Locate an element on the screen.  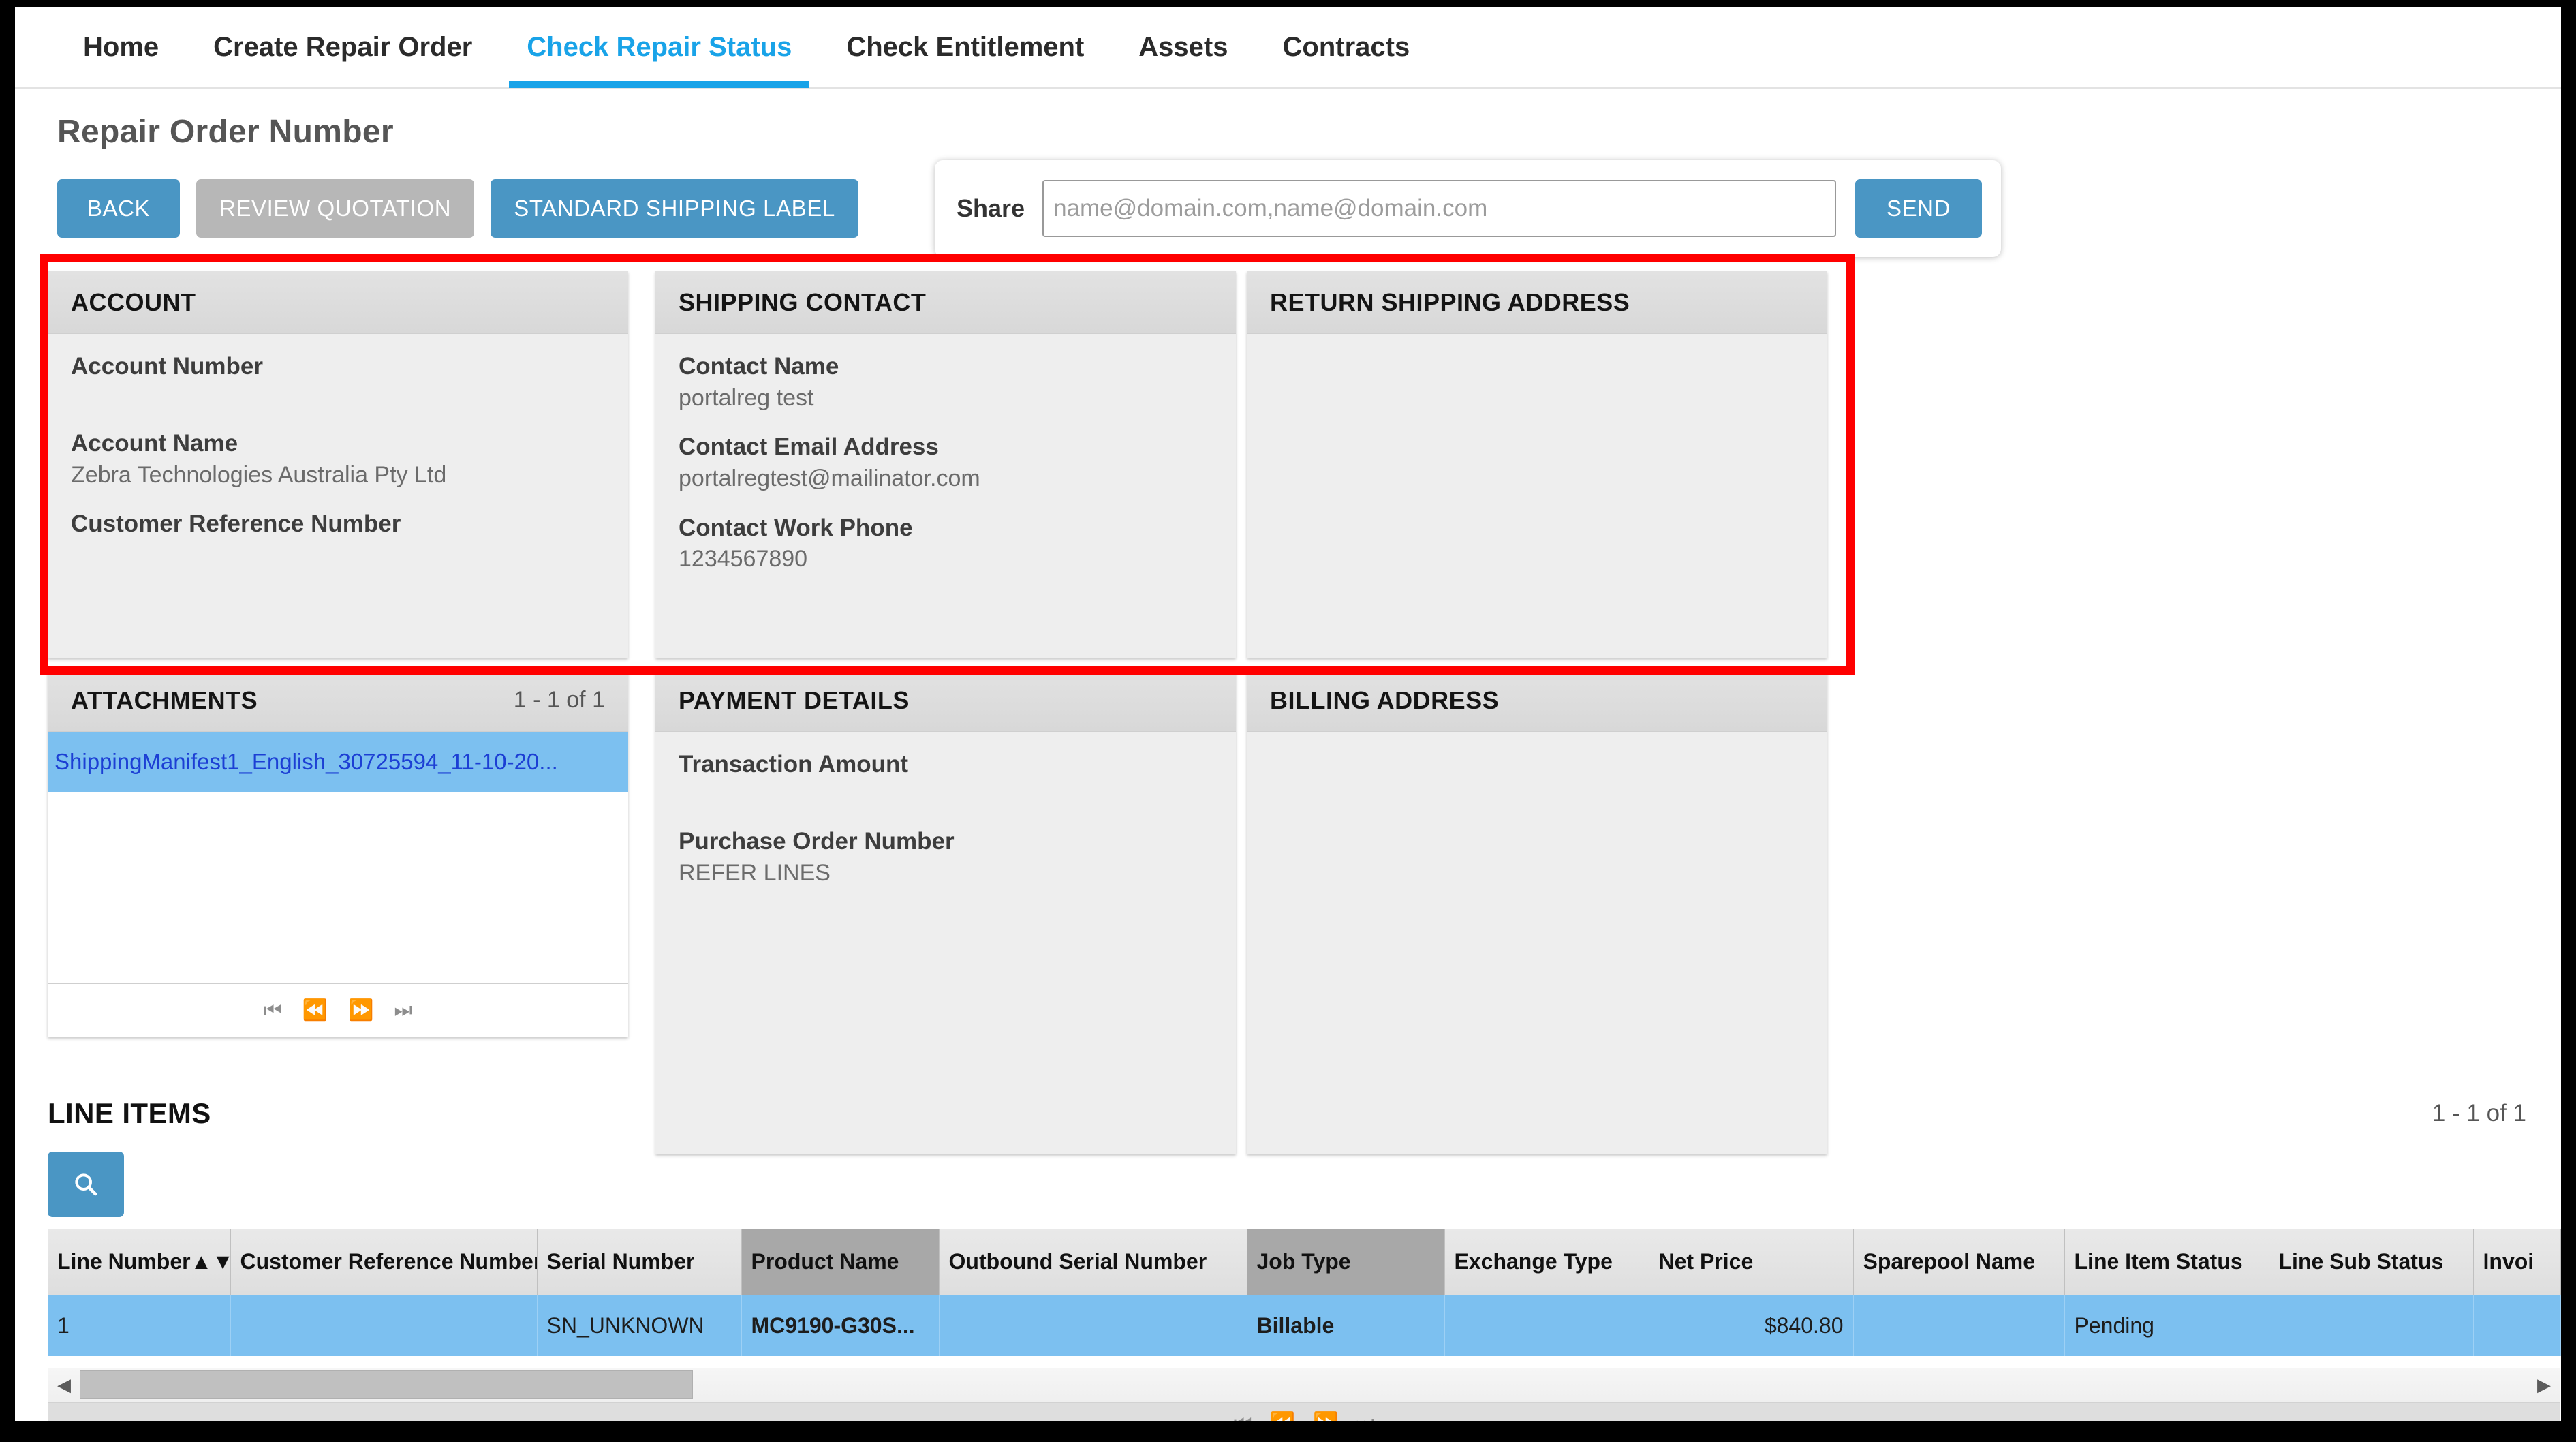
share-email-input is located at coordinates (1439, 208).